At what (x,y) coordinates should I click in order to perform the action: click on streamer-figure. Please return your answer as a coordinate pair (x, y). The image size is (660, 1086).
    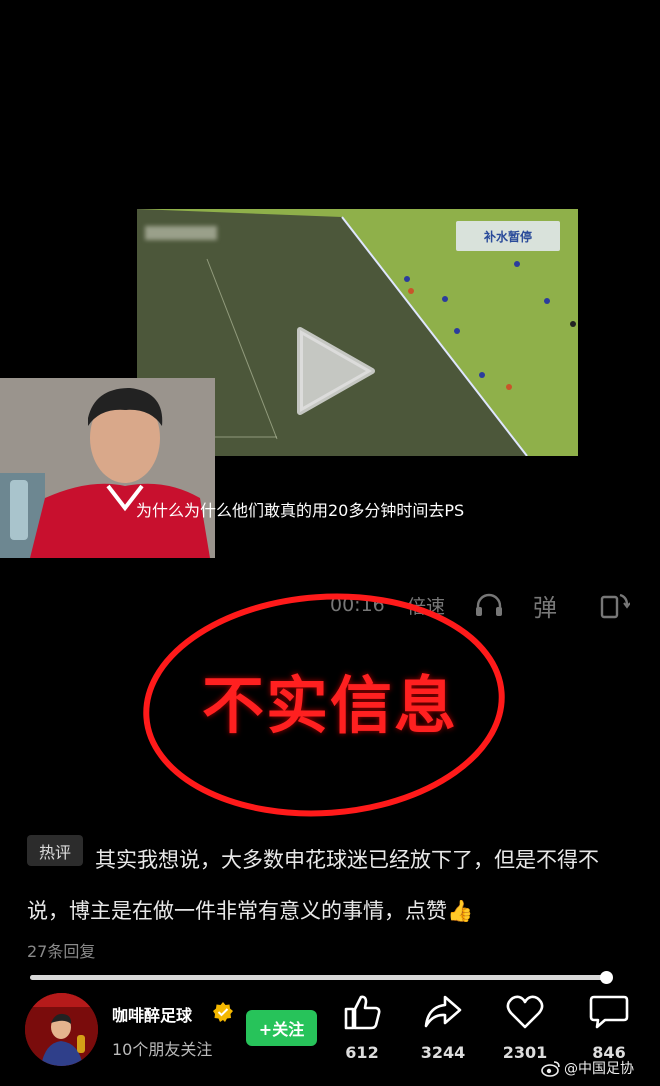
    Looking at the image, I should click on (107, 468).